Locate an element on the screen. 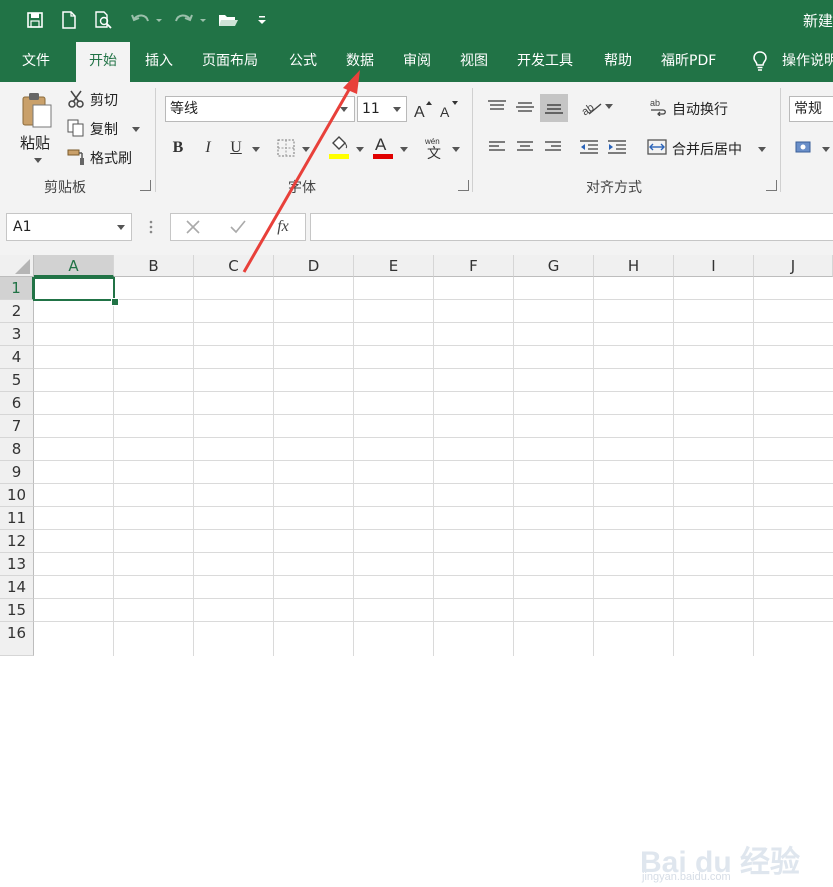  gridline is located at coordinates (433, 598).